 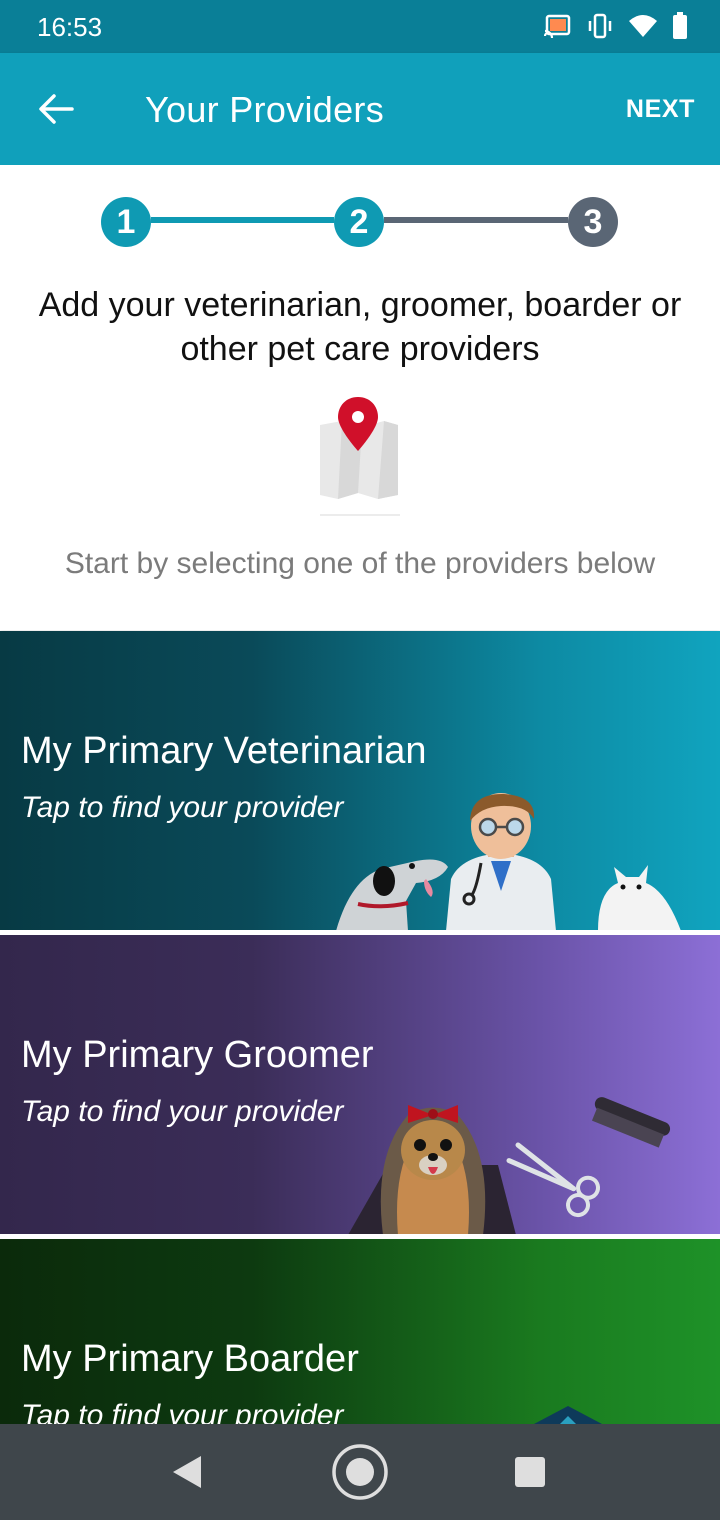 What do you see at coordinates (264, 109) in the screenshot?
I see `page-title: Your Providers` at bounding box center [264, 109].